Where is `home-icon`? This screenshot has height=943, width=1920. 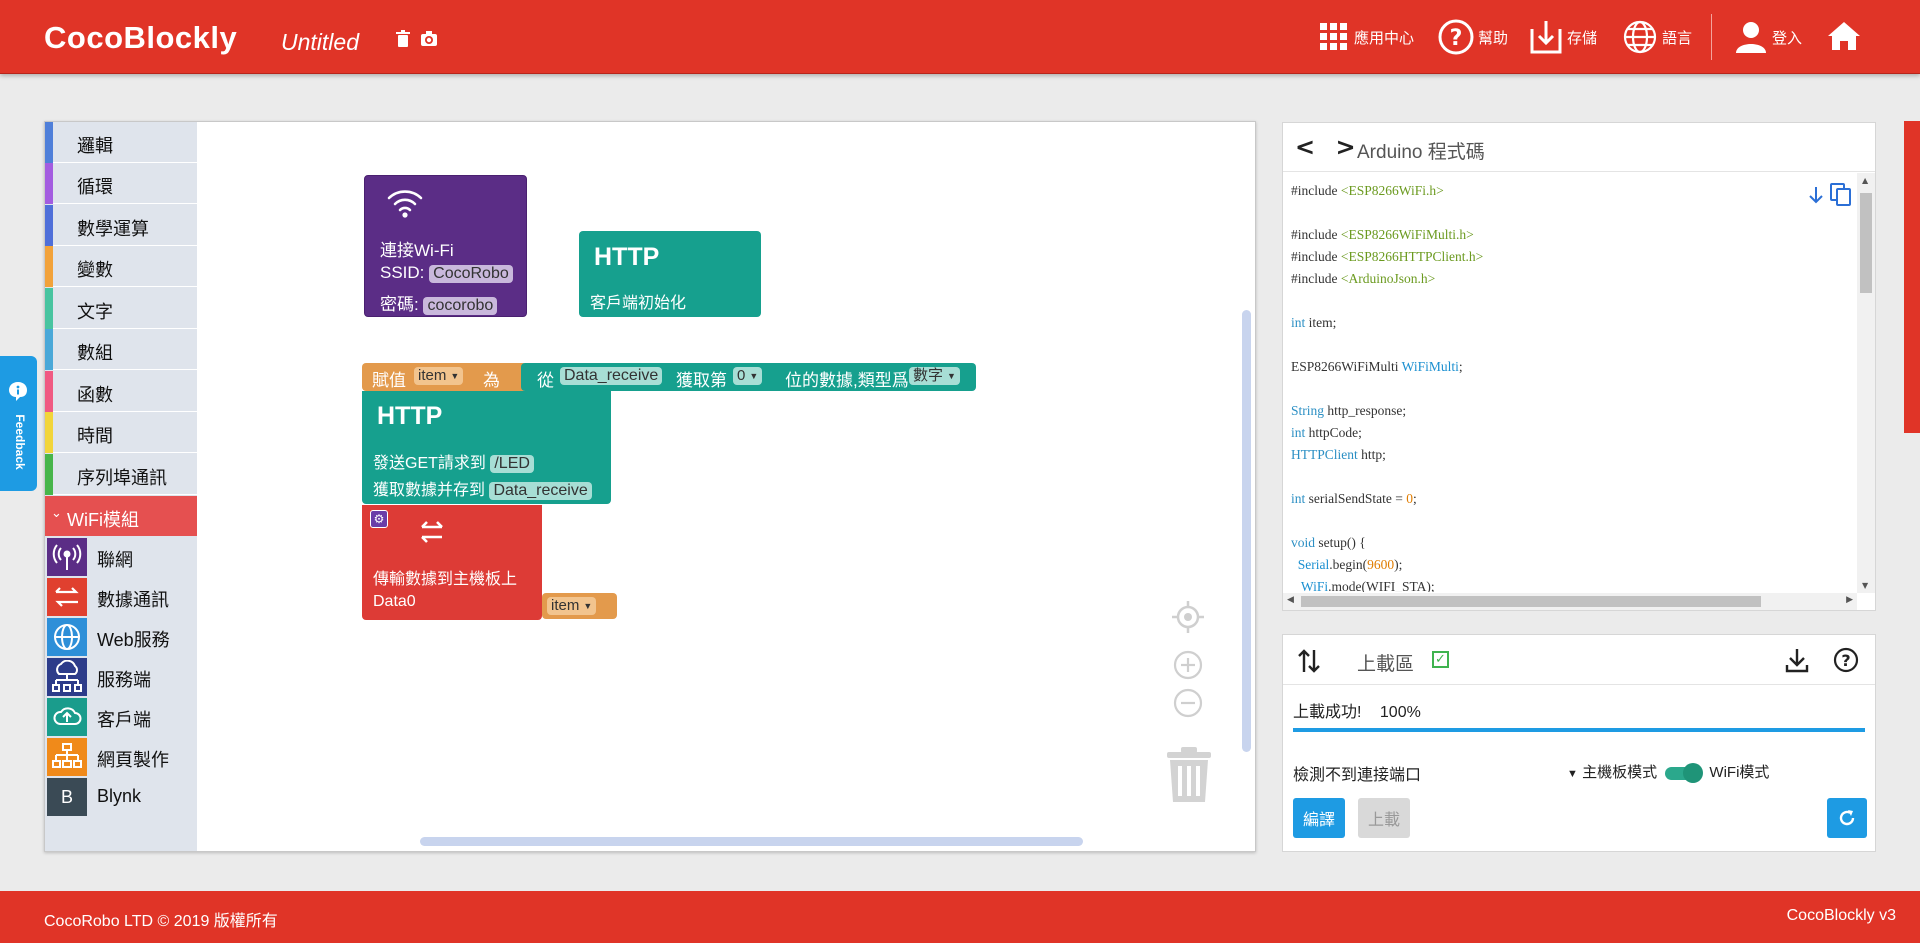 home-icon is located at coordinates (1844, 36).